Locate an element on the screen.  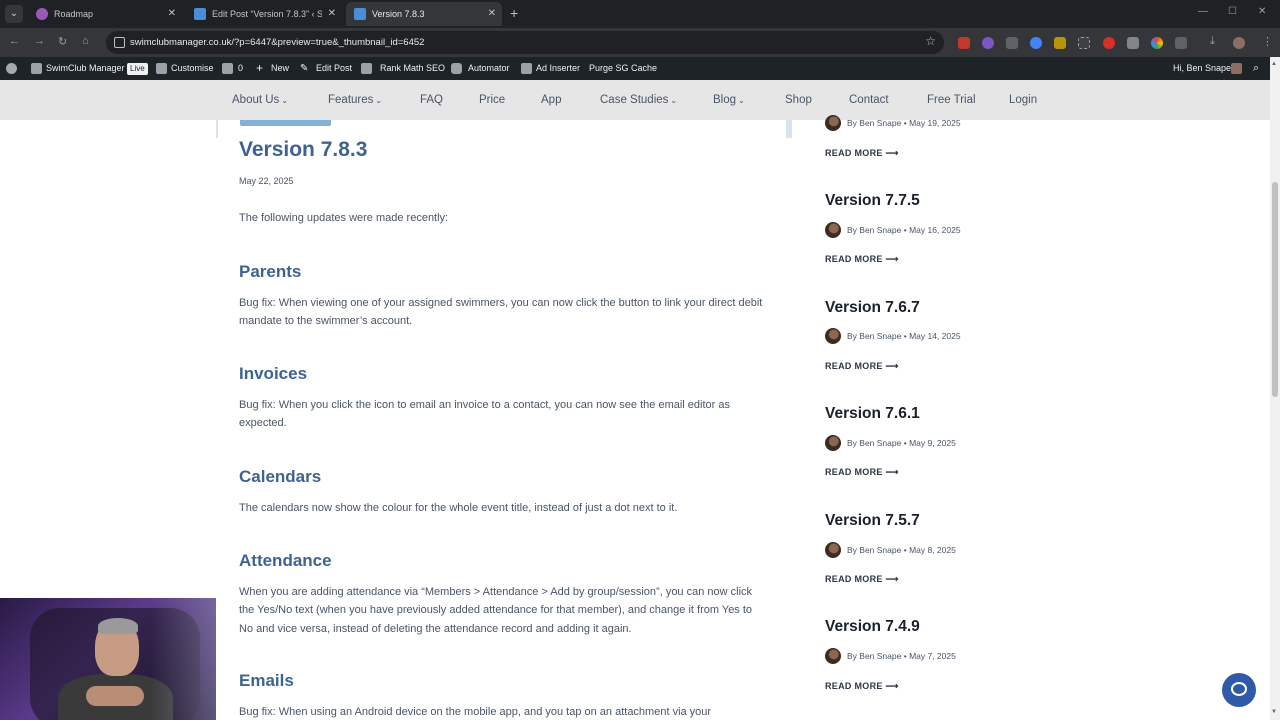
maximize-button: ☐ is located at coordinates (1232, 11).